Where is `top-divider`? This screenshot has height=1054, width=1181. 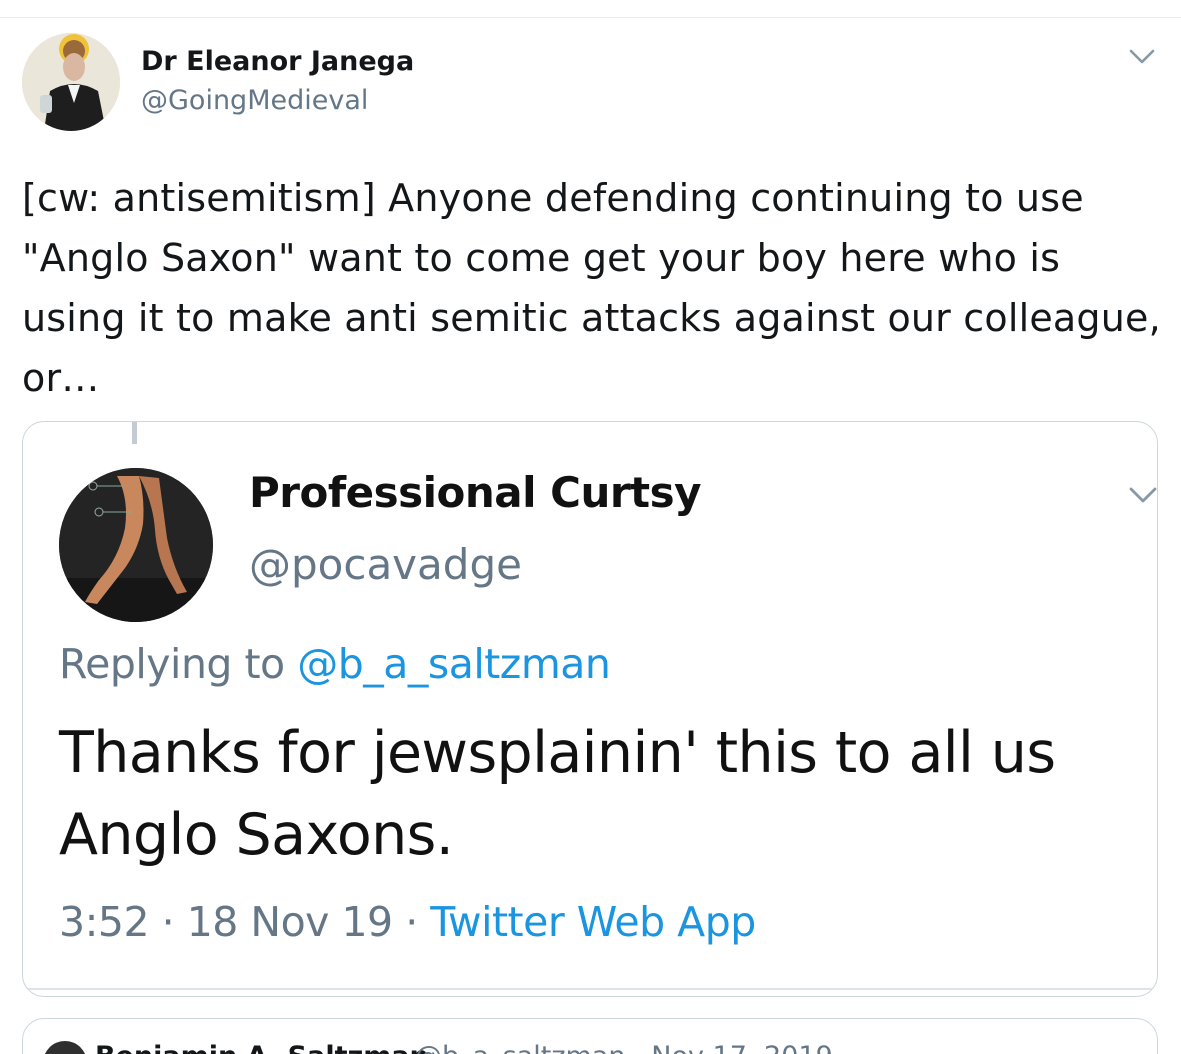
top-divider is located at coordinates (590, 17).